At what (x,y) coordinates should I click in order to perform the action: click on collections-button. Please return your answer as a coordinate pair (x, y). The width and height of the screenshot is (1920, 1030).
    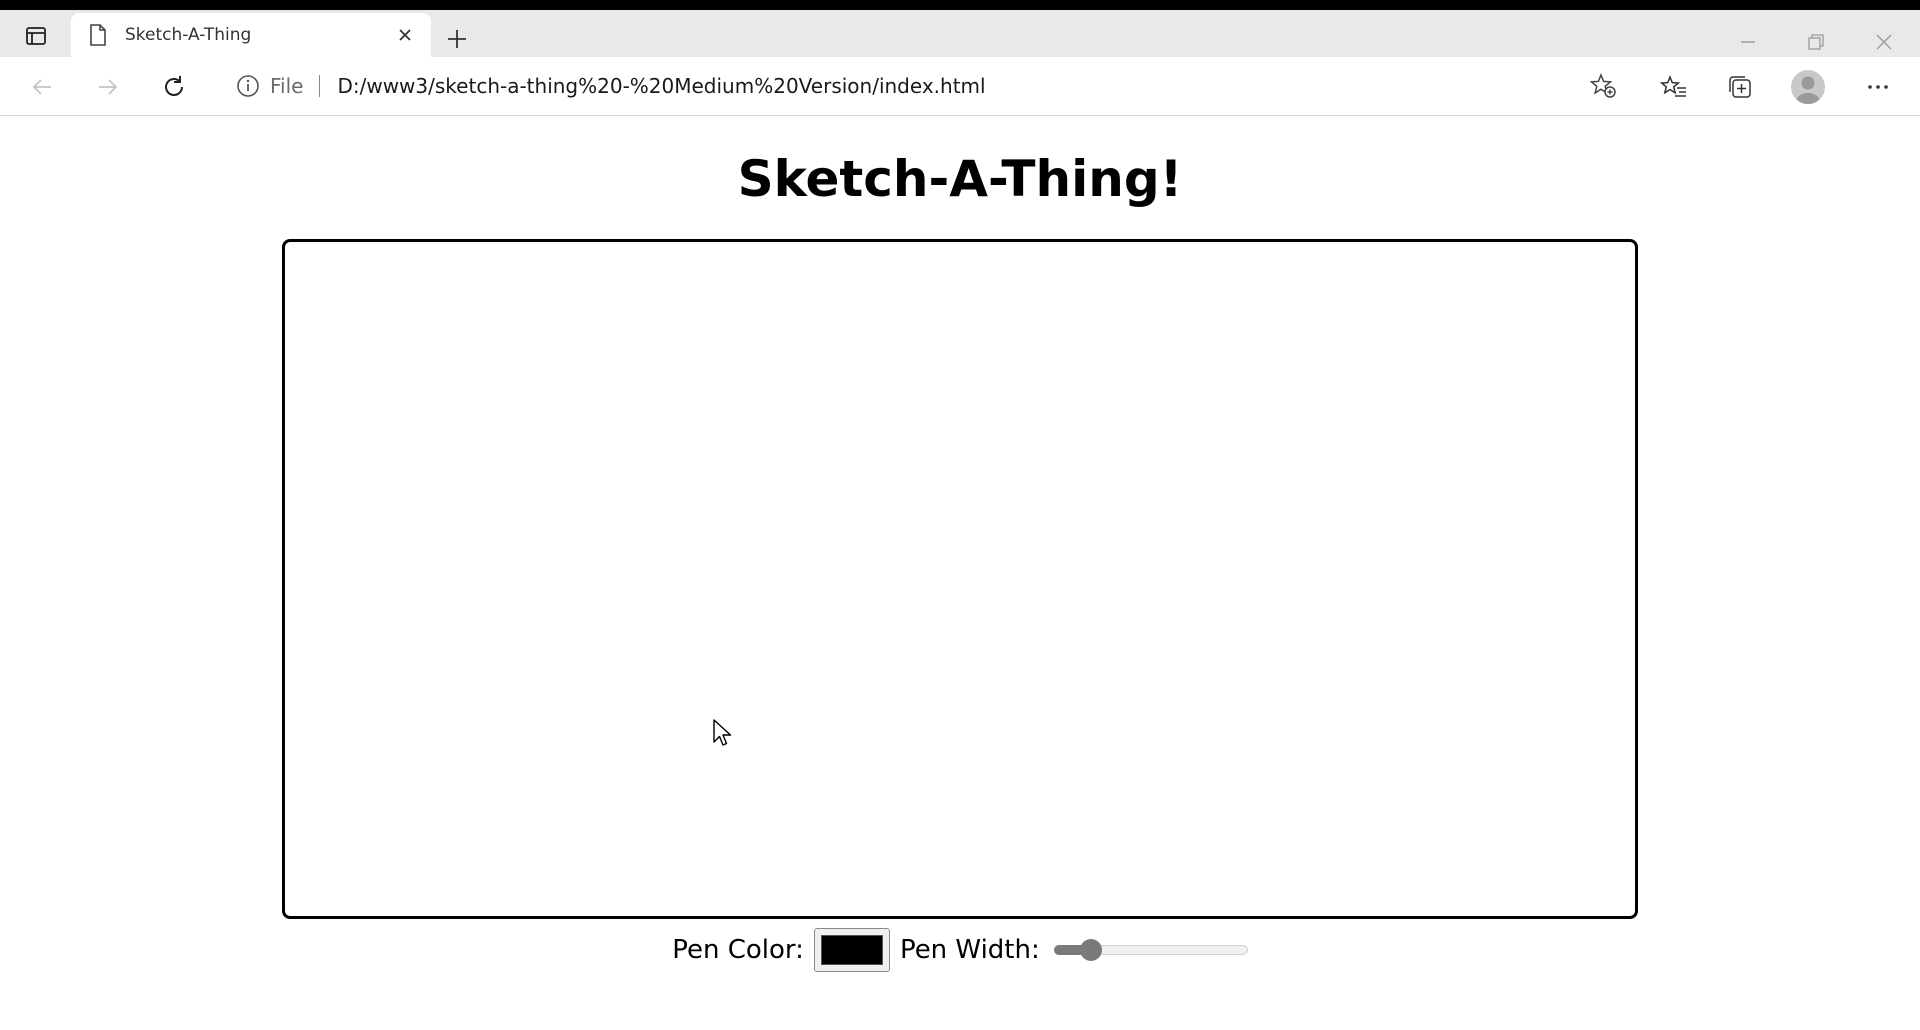
    Looking at the image, I should click on (1740, 87).